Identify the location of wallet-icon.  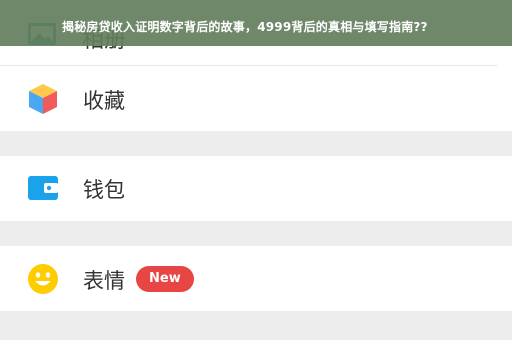
(43, 190).